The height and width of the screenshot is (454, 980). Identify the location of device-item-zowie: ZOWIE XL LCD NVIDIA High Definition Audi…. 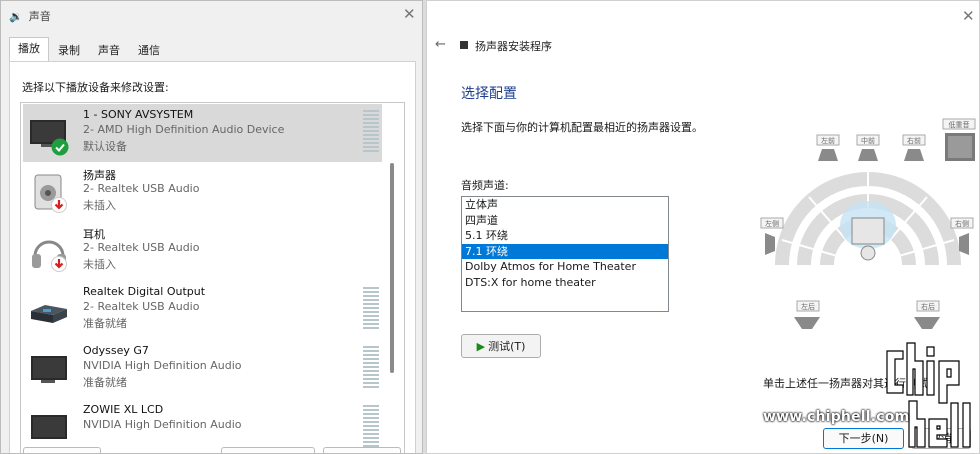
(202, 426).